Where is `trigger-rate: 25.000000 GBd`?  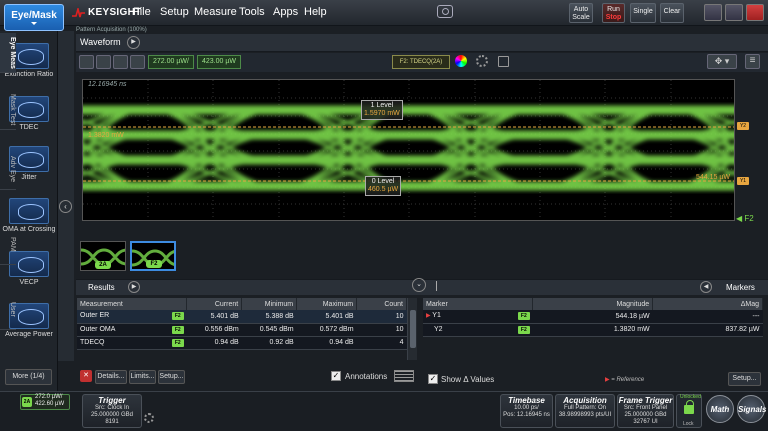
trigger-rate: 25.000000 GBd is located at coordinates (112, 415).